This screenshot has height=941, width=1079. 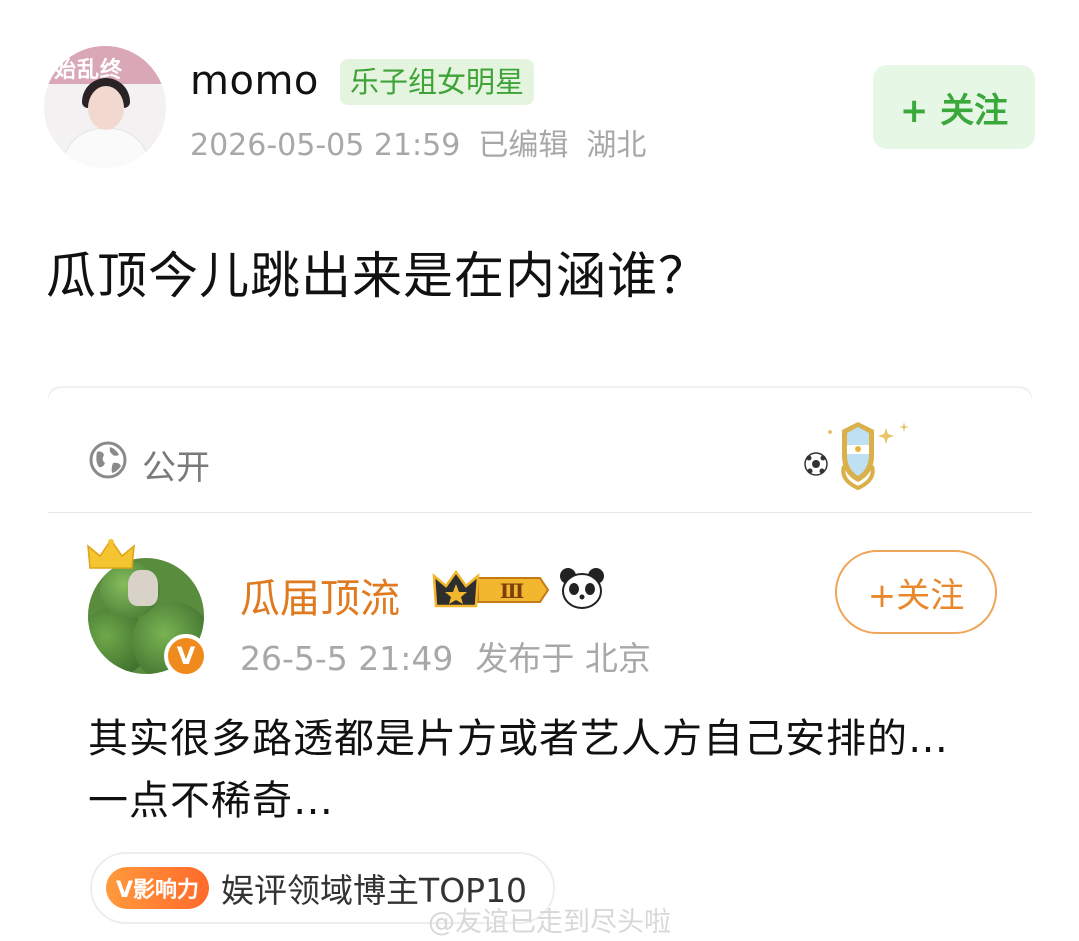 I want to click on avatar: 始乱终, so click(x=105, y=107).